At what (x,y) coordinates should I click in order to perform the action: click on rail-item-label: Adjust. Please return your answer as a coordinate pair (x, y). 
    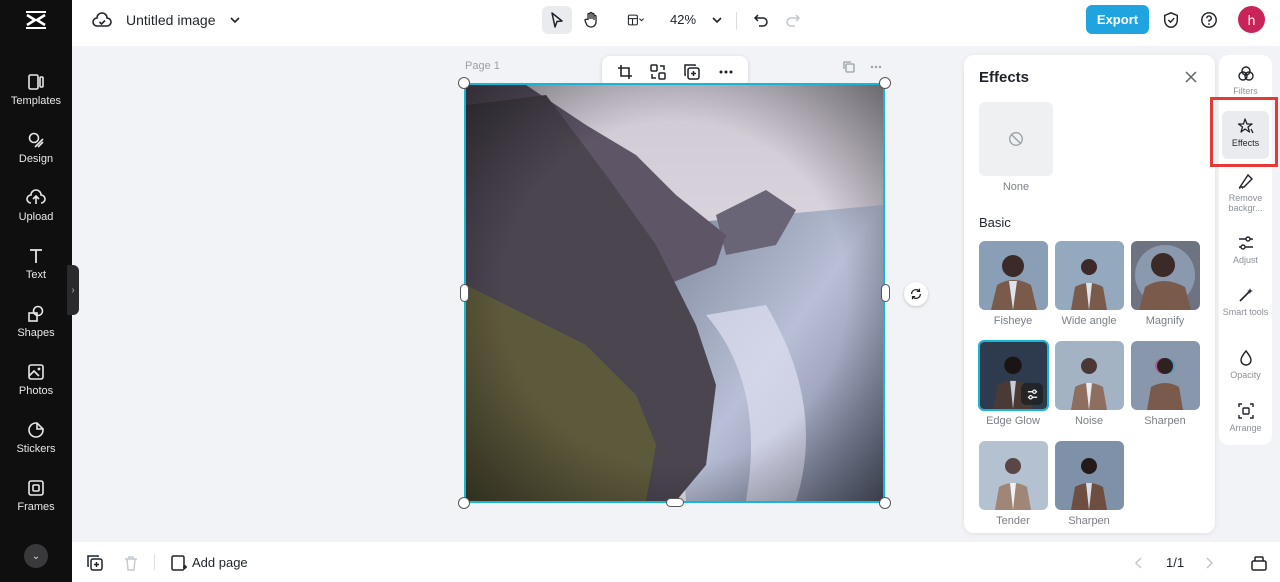
    Looking at the image, I should click on (1245, 260).